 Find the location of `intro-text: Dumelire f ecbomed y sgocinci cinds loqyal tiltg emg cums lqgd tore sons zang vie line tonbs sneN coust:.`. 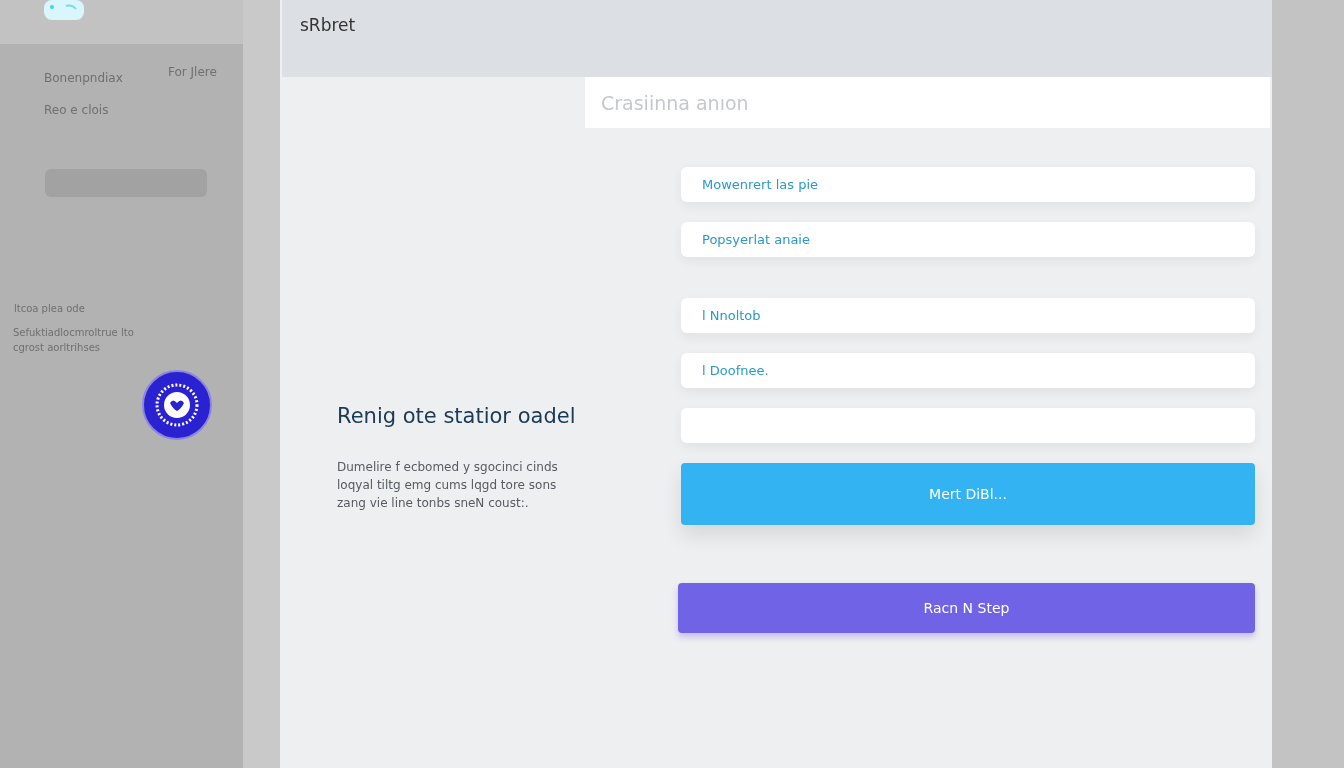

intro-text: Dumelire f ecbomed y sgocinci cinds loqyal tiltg emg cums lqgd tore sons zang vie line tonbs sneN coust:. is located at coordinates (448, 485).